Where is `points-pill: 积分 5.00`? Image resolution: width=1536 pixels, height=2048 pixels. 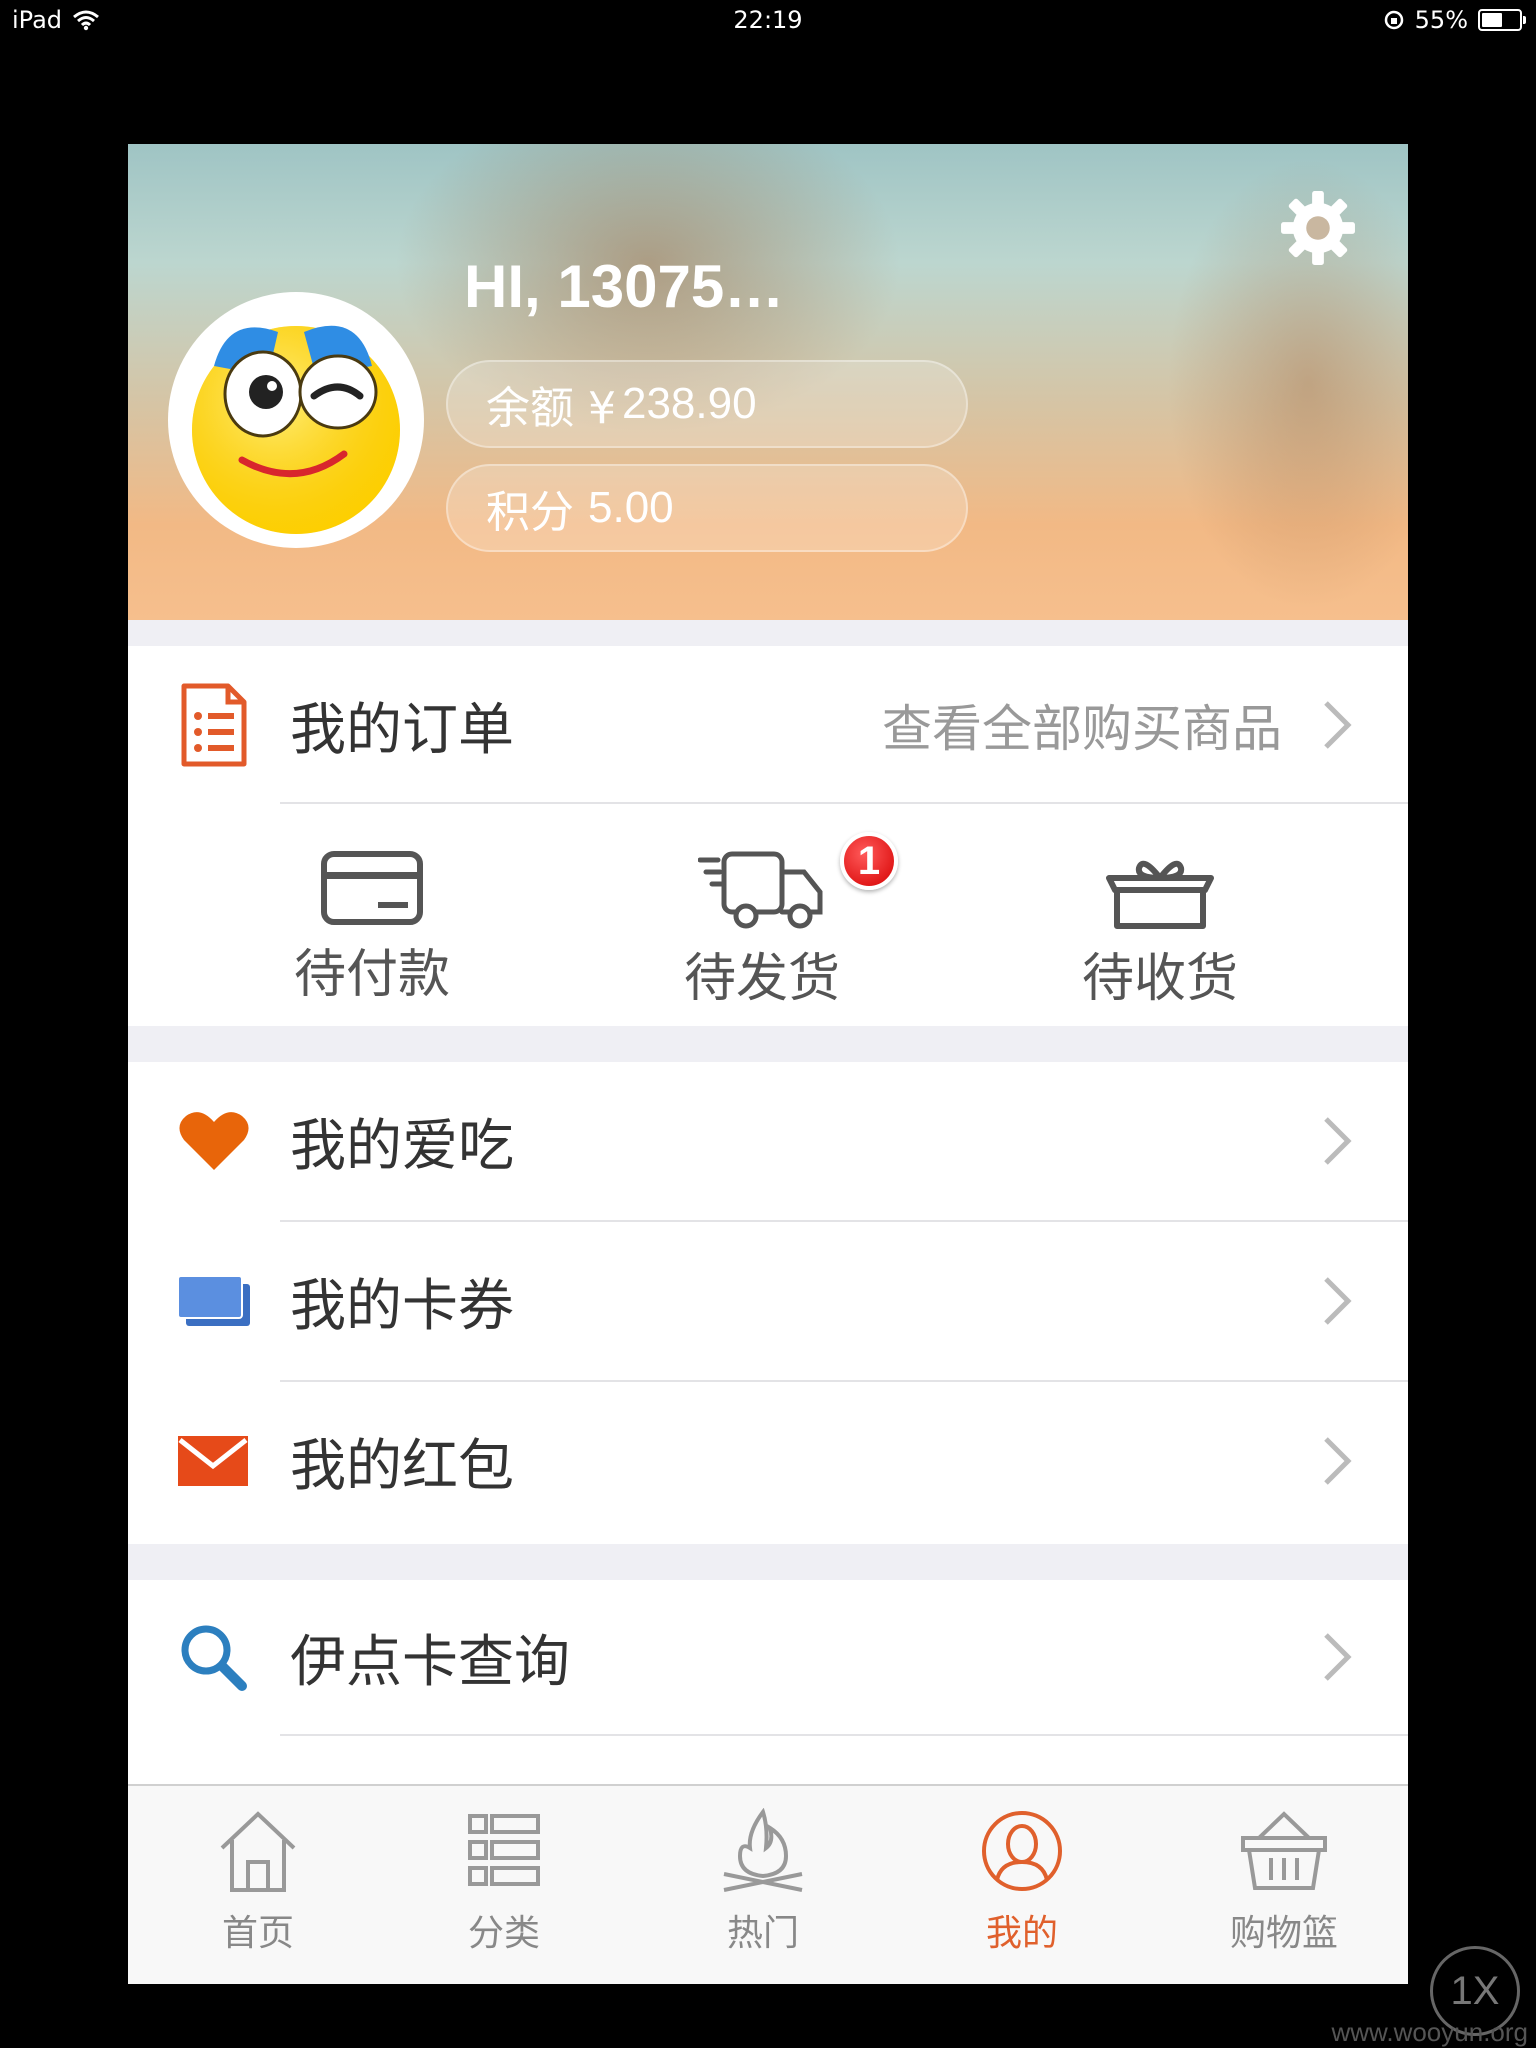 points-pill: 积分 5.00 is located at coordinates (707, 508).